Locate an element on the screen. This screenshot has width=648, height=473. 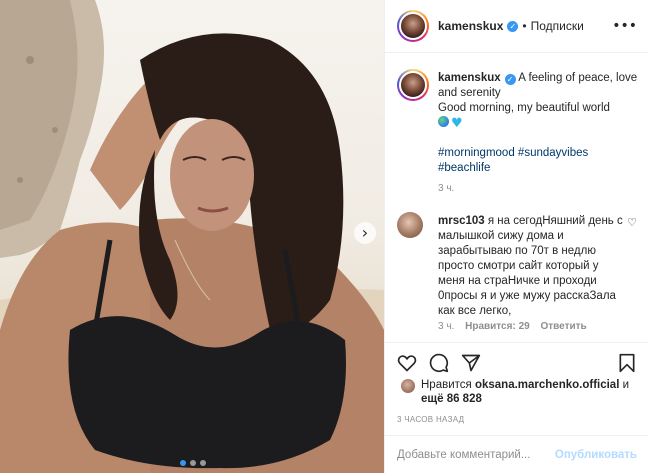
heart-icon is located at coordinates (407, 363).